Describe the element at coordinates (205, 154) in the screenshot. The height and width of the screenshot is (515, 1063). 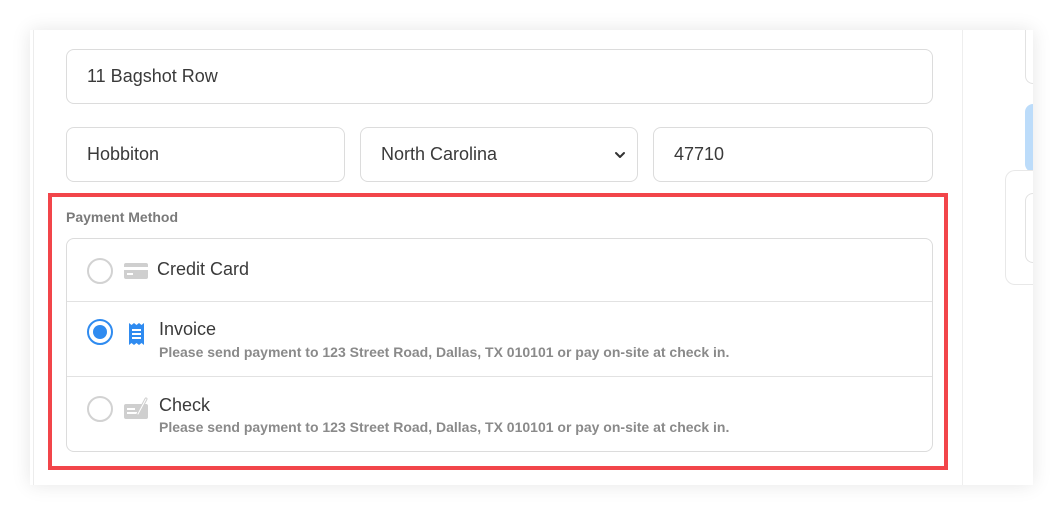
I see `city-input: Hobbiton` at that location.